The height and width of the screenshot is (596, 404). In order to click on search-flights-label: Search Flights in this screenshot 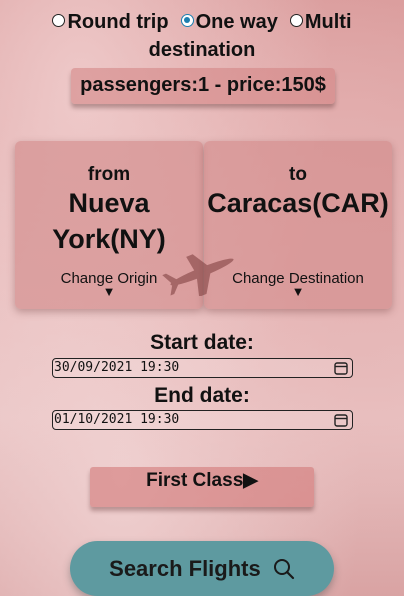, I will do `click(185, 568)`.